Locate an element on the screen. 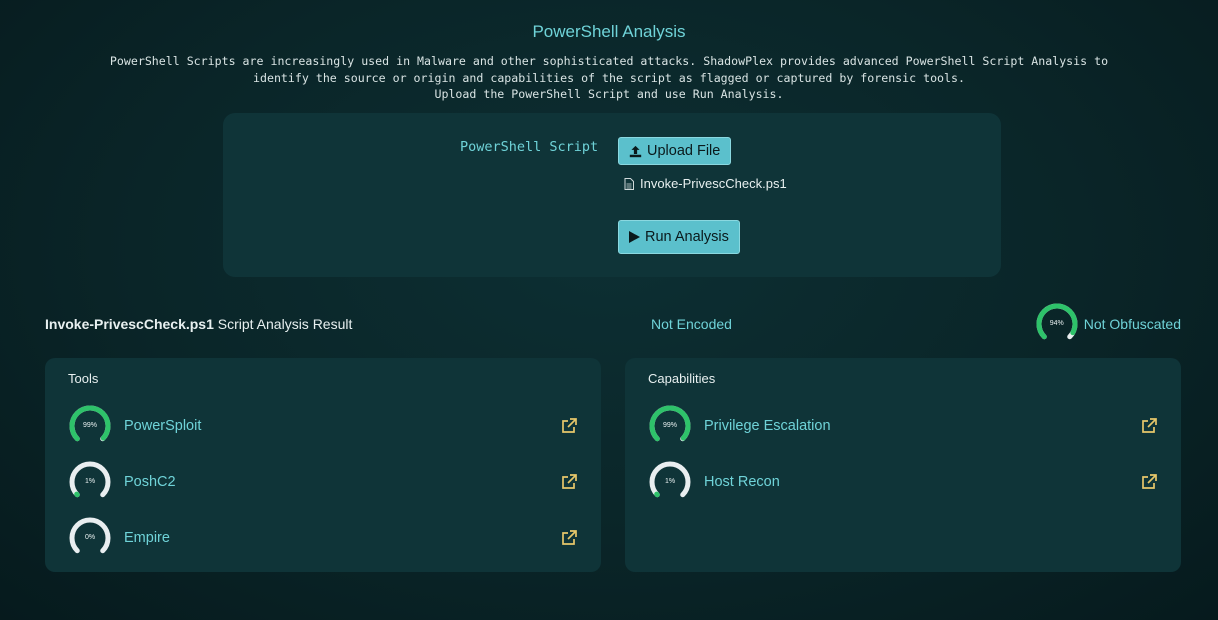 Image resolution: width=1218 pixels, height=620 pixels. result-title-suffix: Script Analysis Result is located at coordinates (283, 324).